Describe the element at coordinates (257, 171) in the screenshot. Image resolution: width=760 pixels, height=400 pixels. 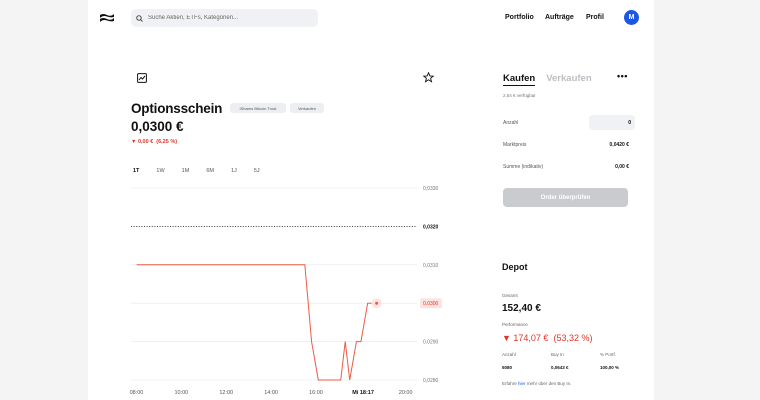
I see `period-5j: 5J` at that location.